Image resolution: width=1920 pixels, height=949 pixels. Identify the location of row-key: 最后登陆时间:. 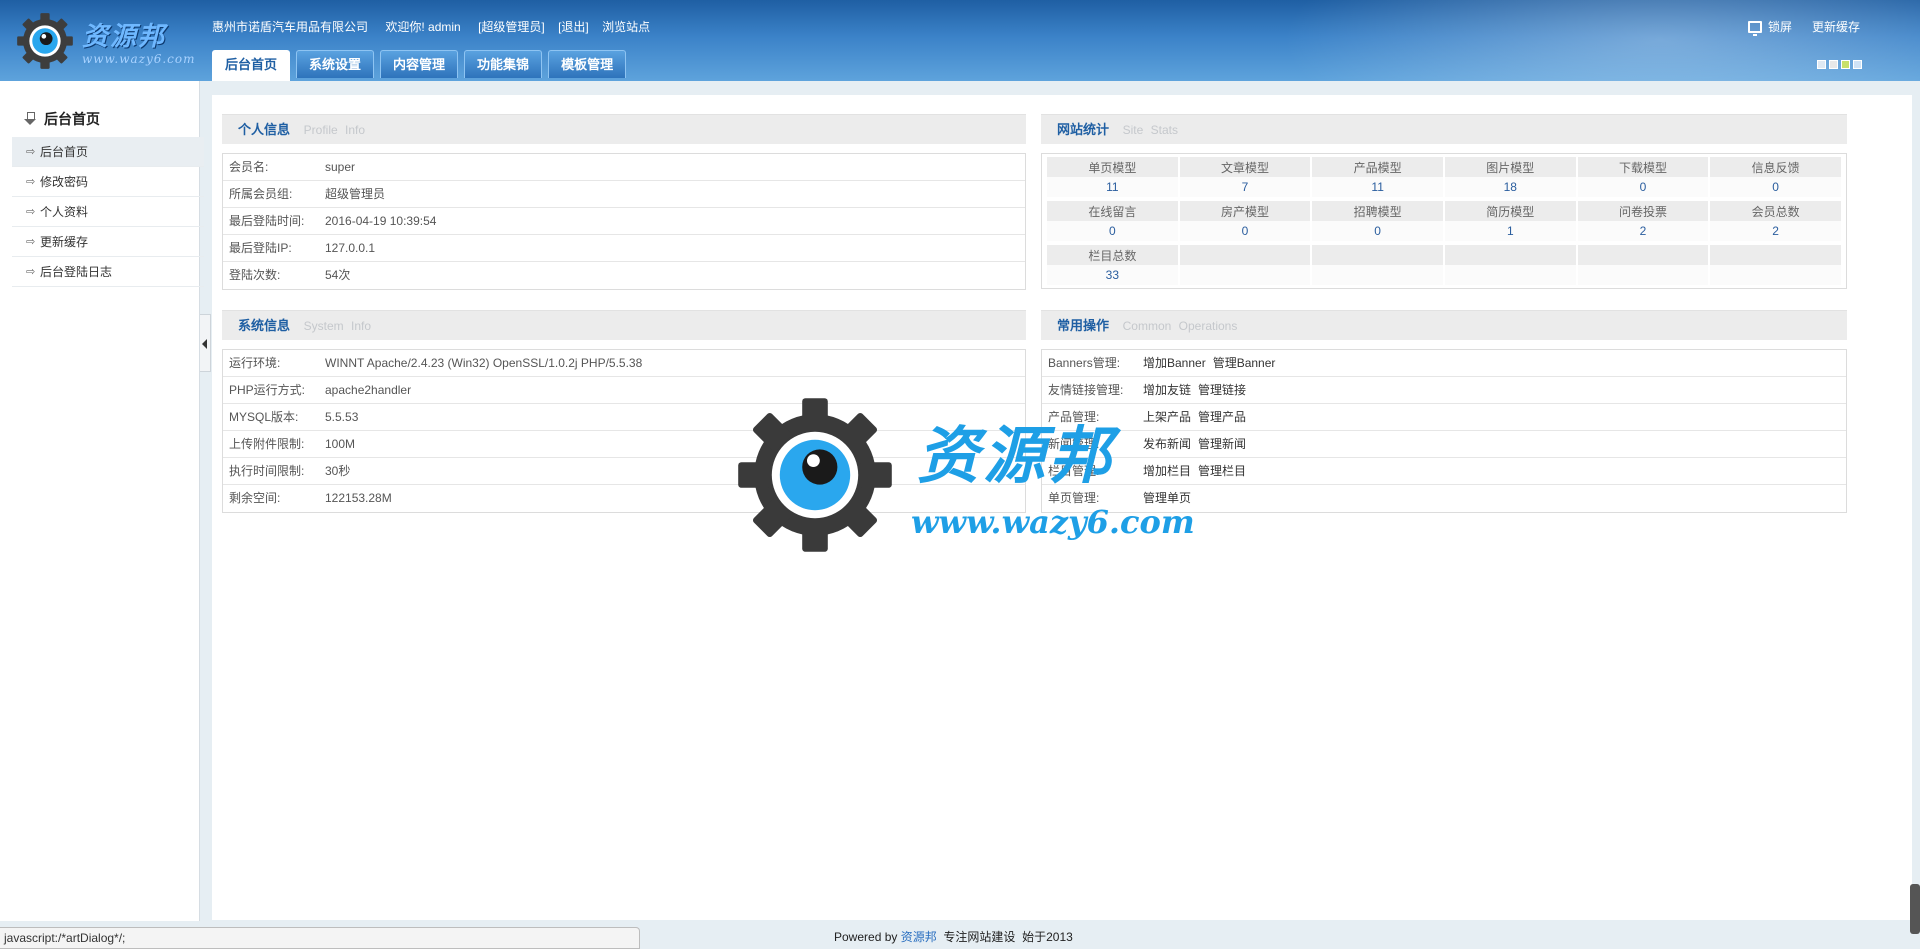
(267, 221).